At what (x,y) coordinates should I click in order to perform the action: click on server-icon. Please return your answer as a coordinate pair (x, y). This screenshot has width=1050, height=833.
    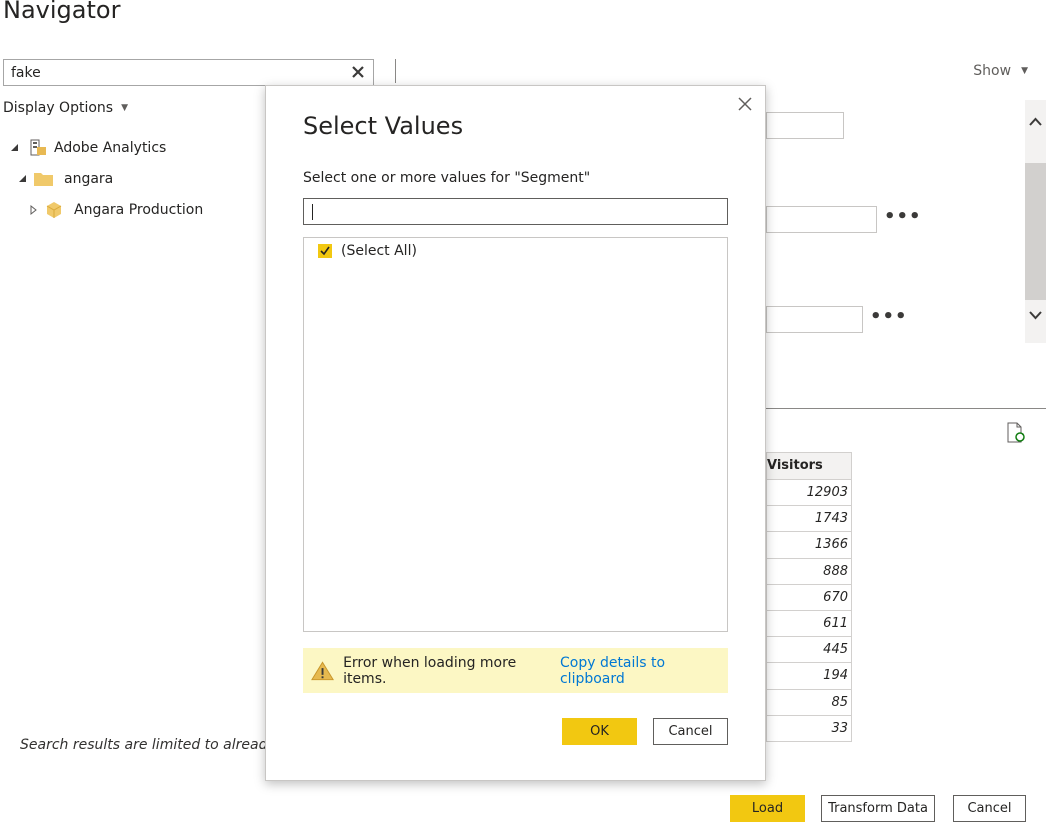
    Looking at the image, I should click on (38, 147).